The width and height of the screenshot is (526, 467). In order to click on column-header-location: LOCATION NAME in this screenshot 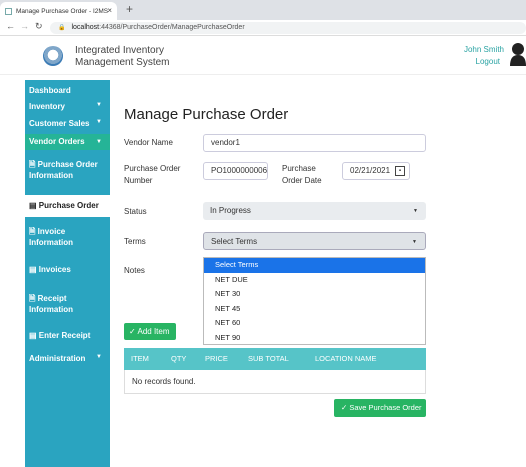, I will do `click(346, 359)`.